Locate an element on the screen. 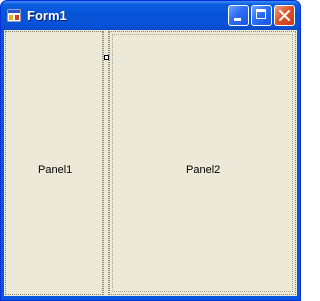 The height and width of the screenshot is (301, 320). maximize-button is located at coordinates (261, 15).